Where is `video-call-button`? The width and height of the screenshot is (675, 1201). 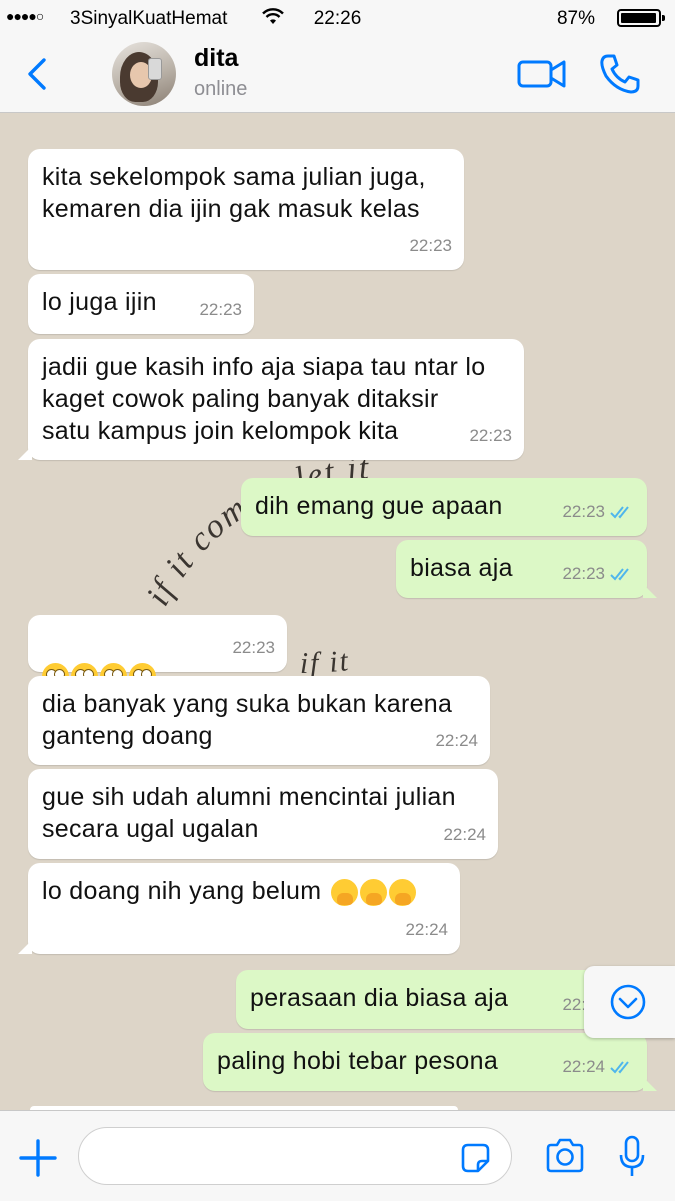
video-call-button is located at coordinates (542, 74).